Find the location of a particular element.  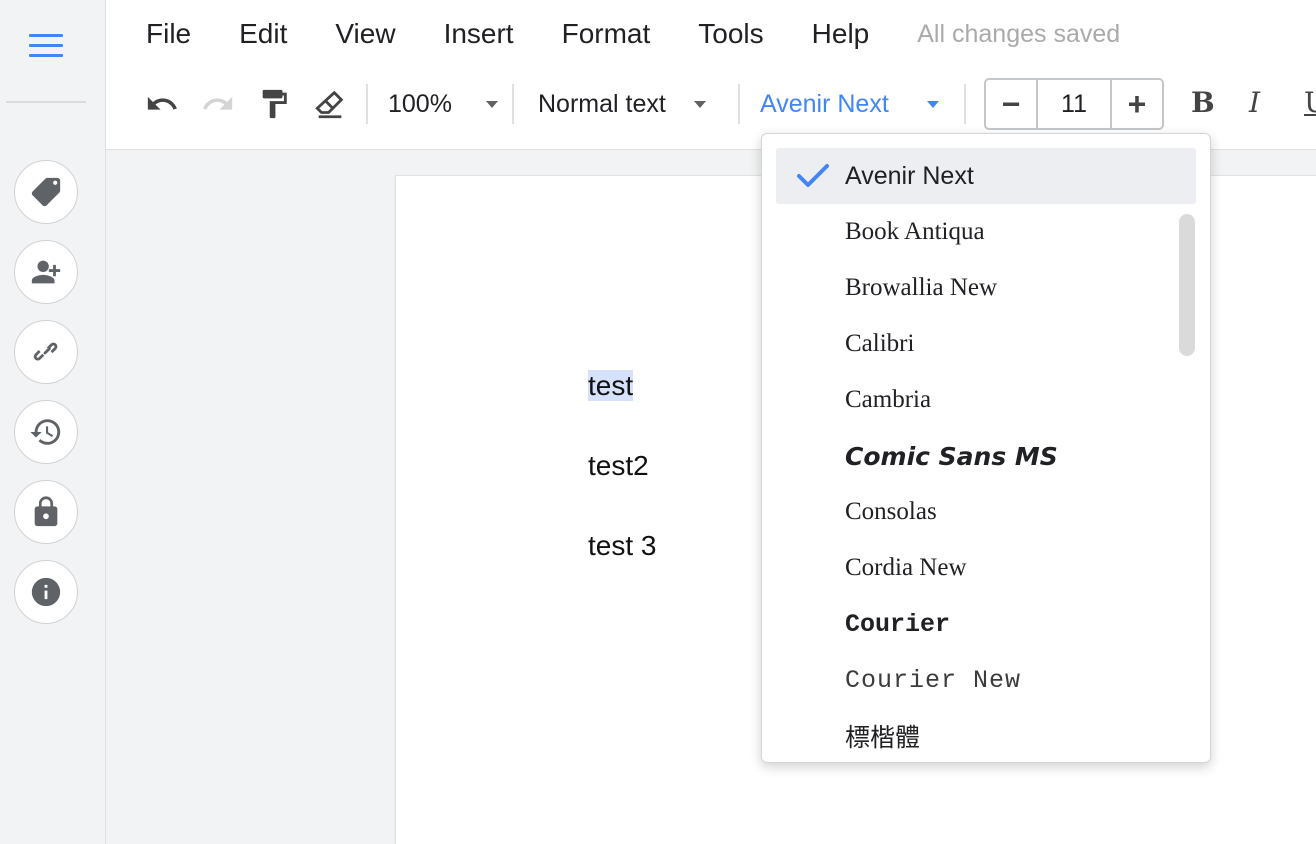

font-option-book-antiqua: Book Antiqua is located at coordinates (986, 232).